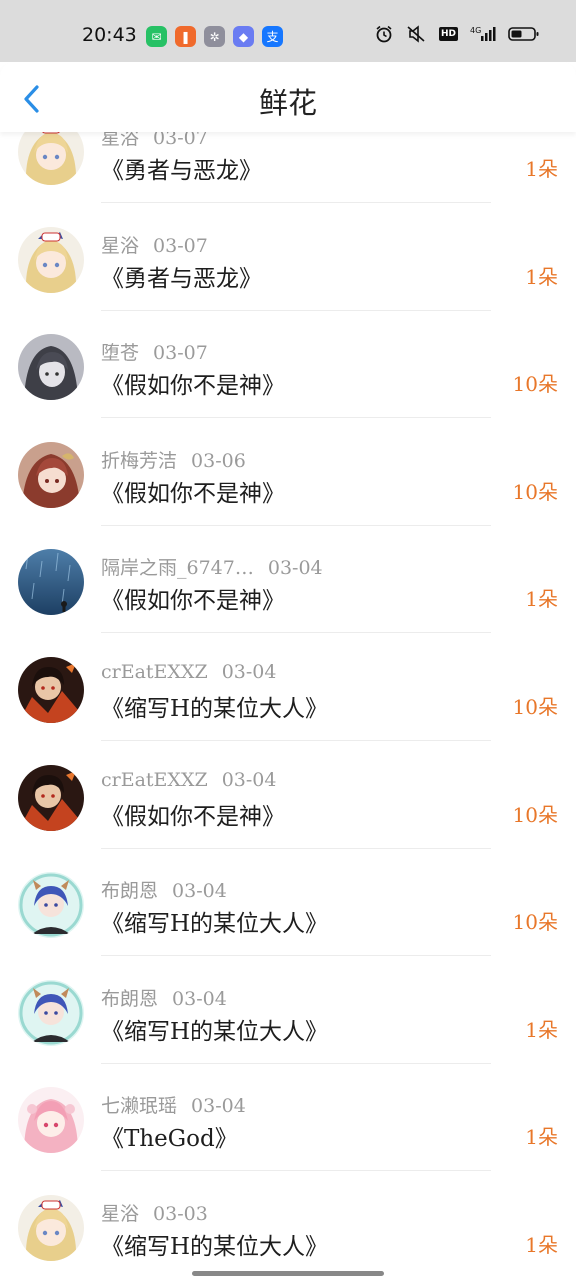 The height and width of the screenshot is (1280, 576). Describe the element at coordinates (139, 1106) in the screenshot. I see `username: 七濑珉瑶` at that location.